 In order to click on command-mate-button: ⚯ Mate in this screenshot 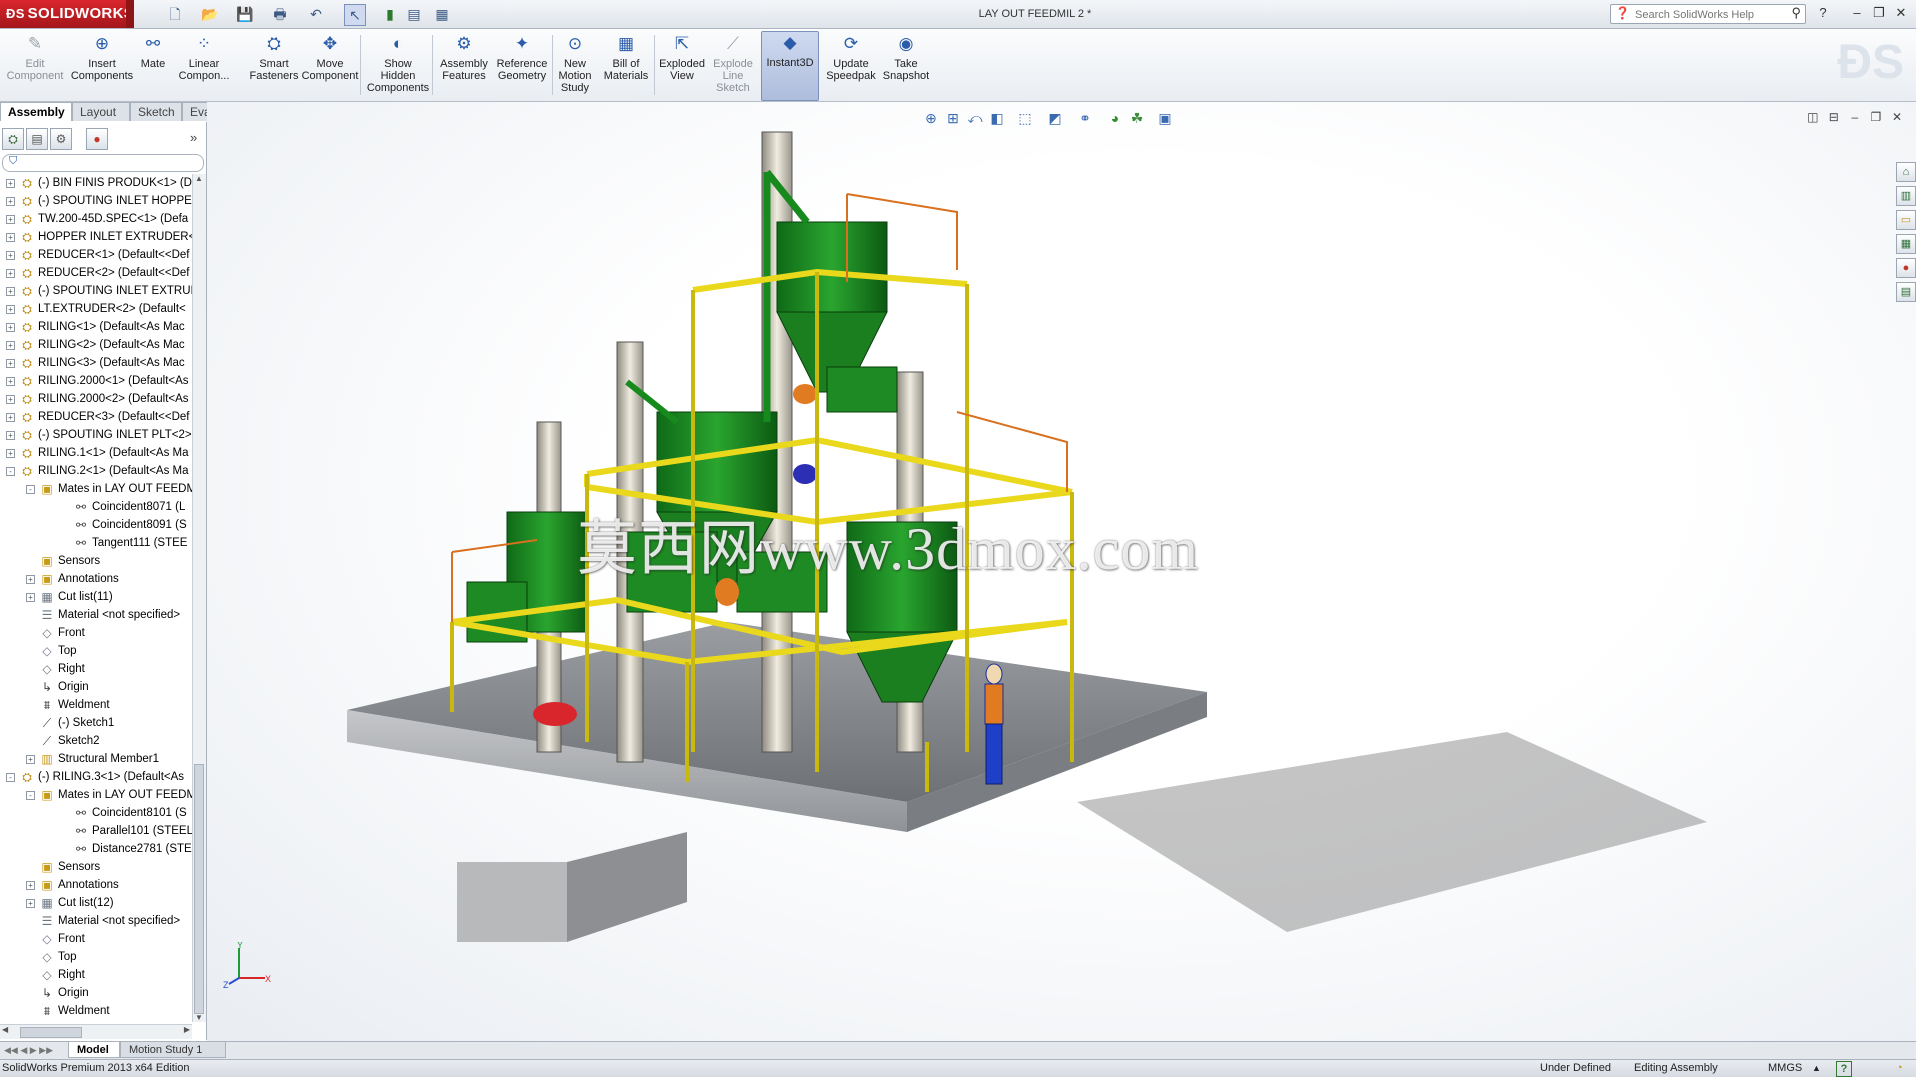, I will do `click(153, 66)`.